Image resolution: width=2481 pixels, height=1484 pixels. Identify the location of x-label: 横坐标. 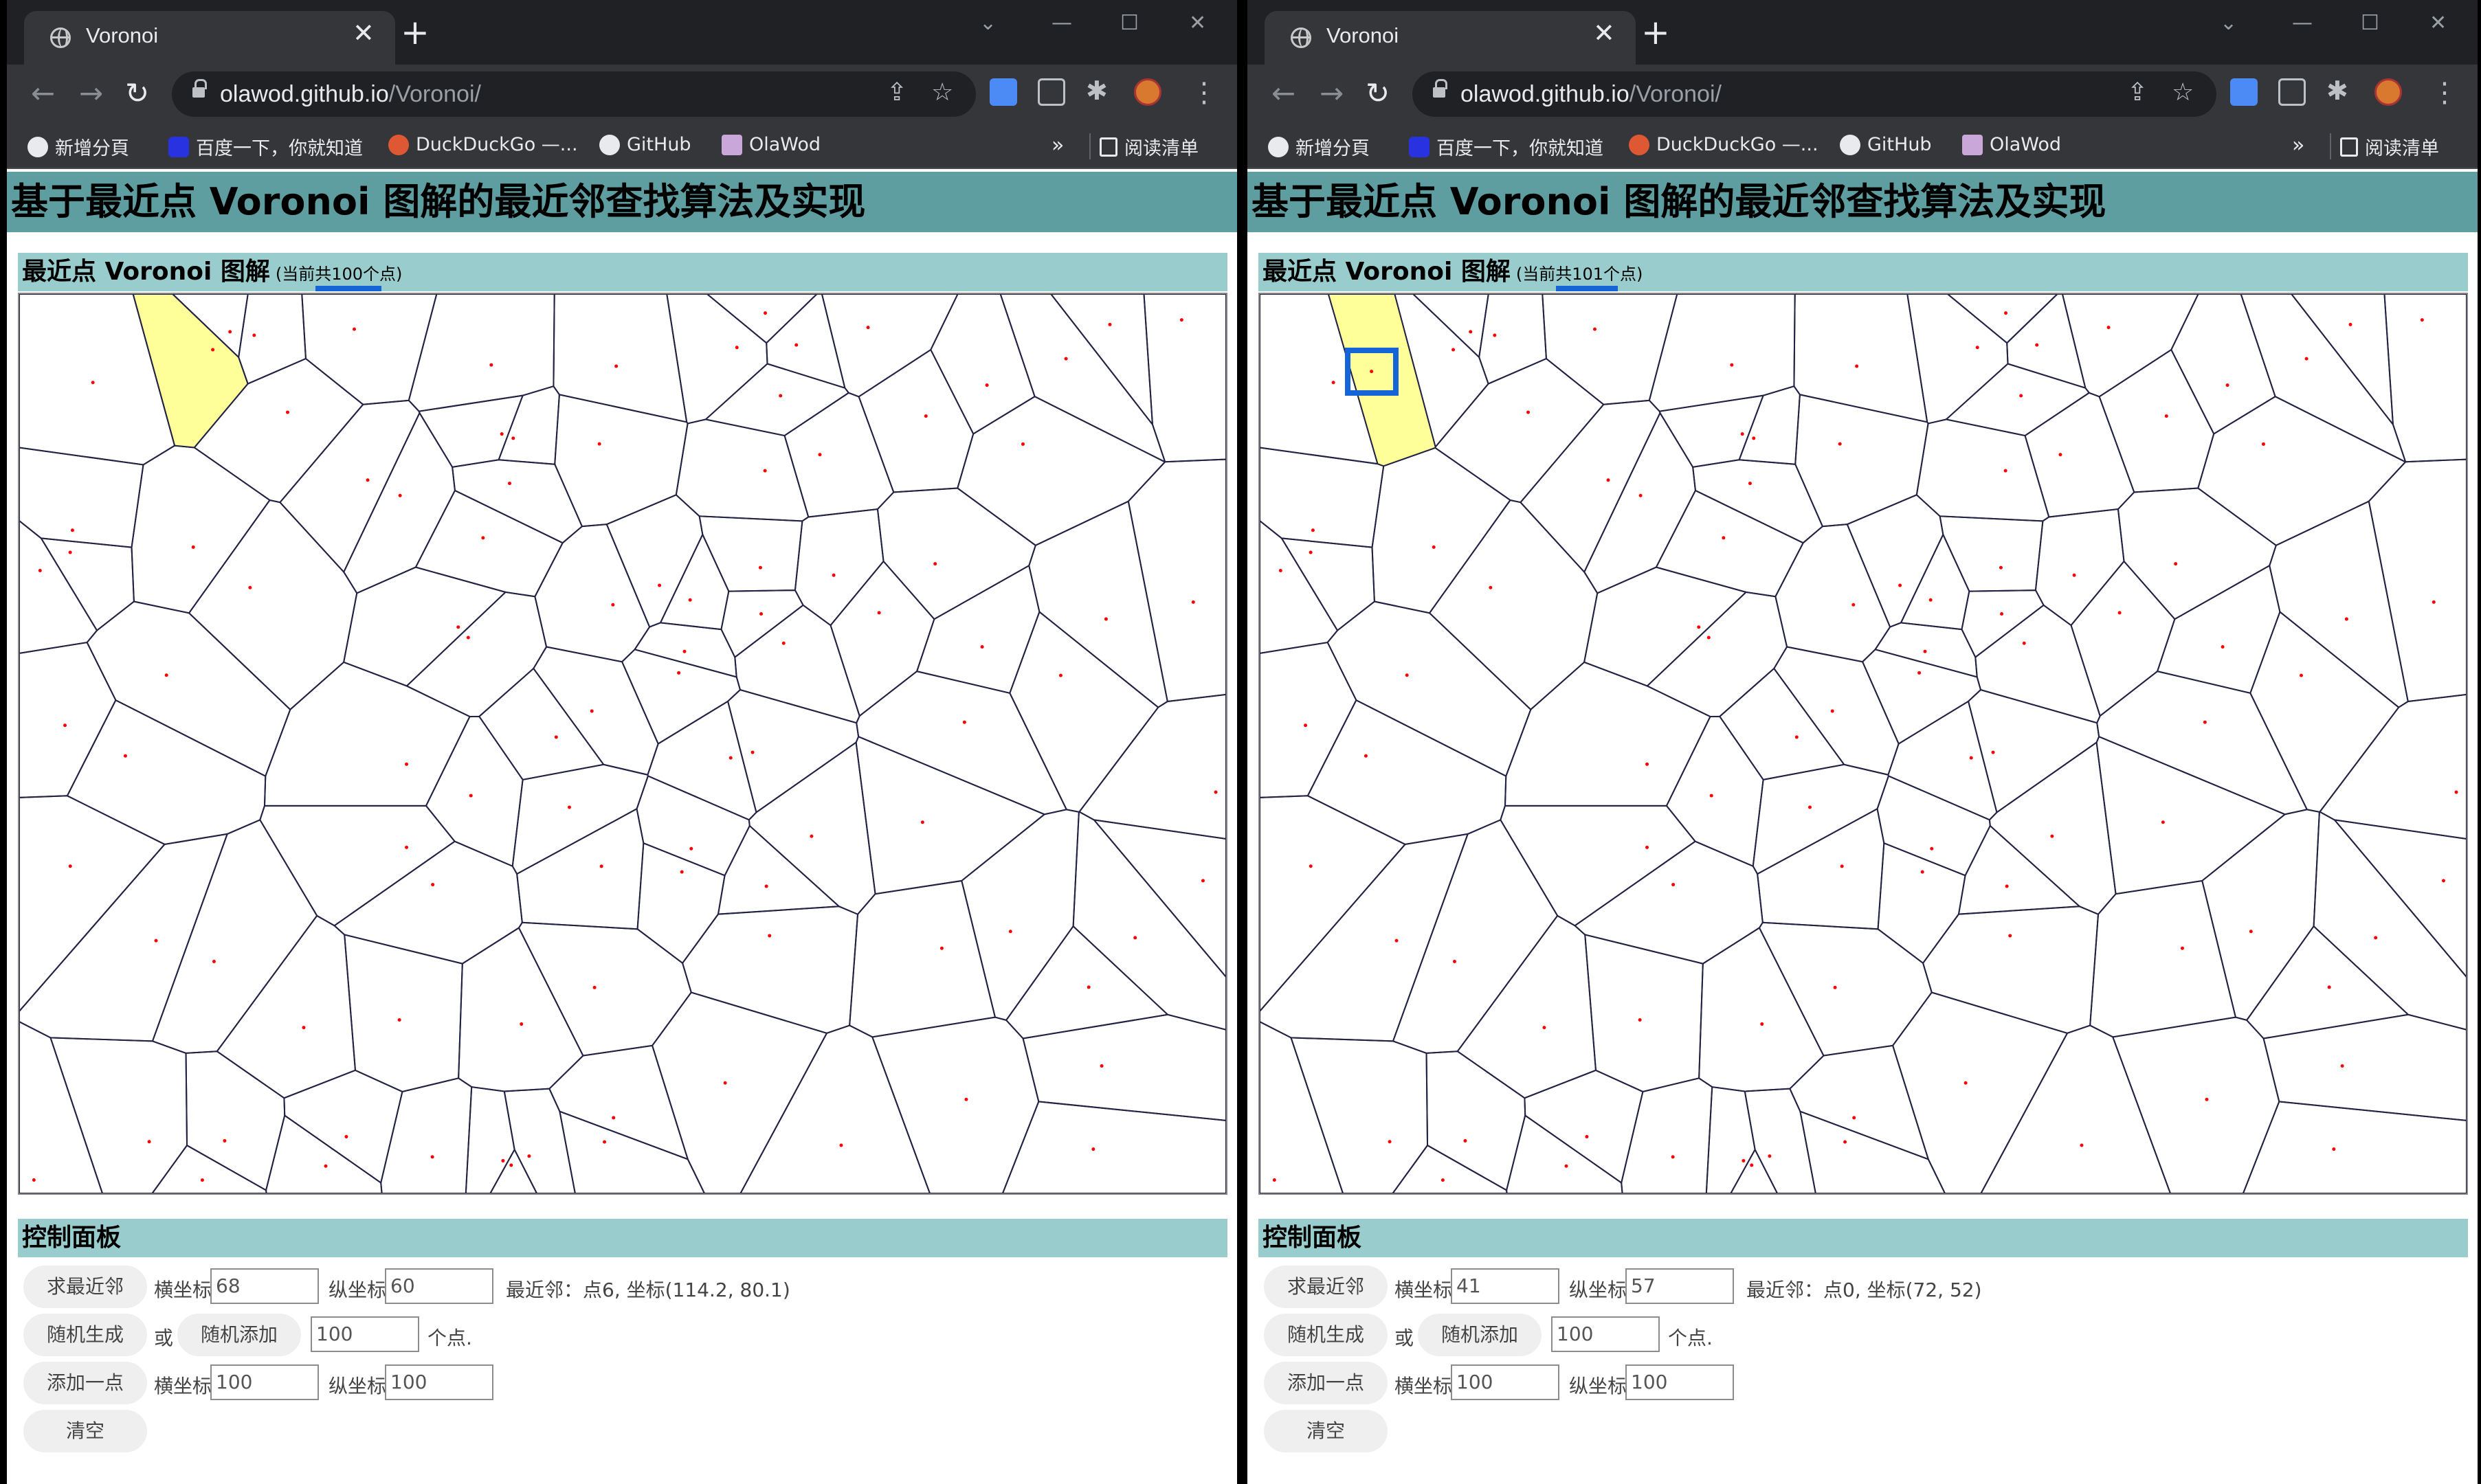
(1423, 1290).